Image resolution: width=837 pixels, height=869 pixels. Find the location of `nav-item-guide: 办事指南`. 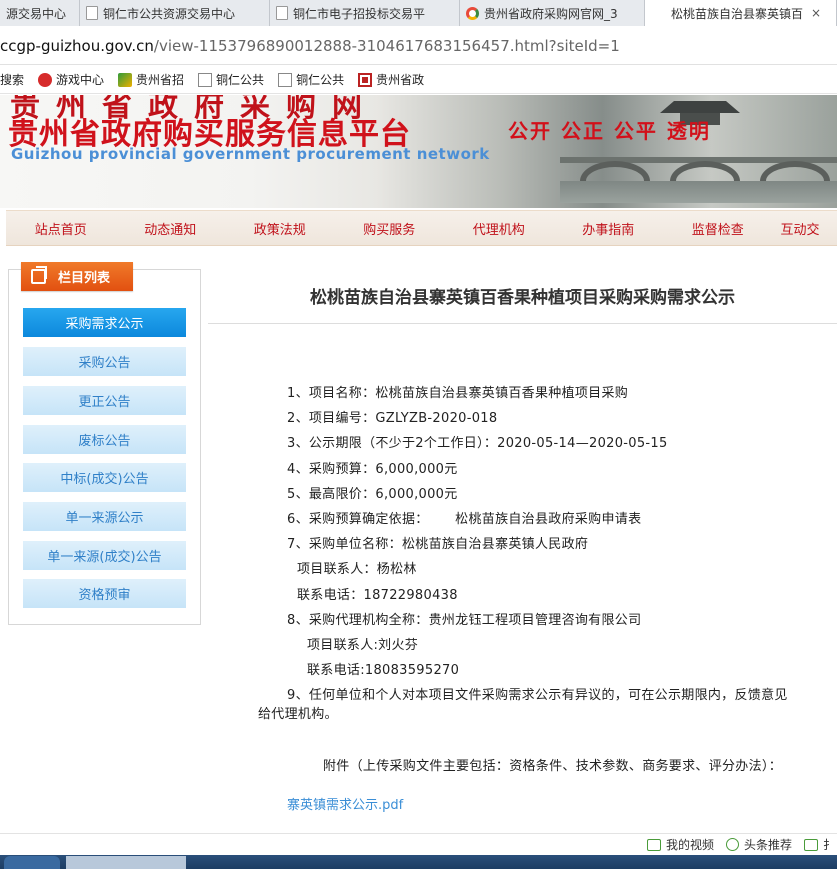

nav-item-guide: 办事指南 is located at coordinates (609, 228).